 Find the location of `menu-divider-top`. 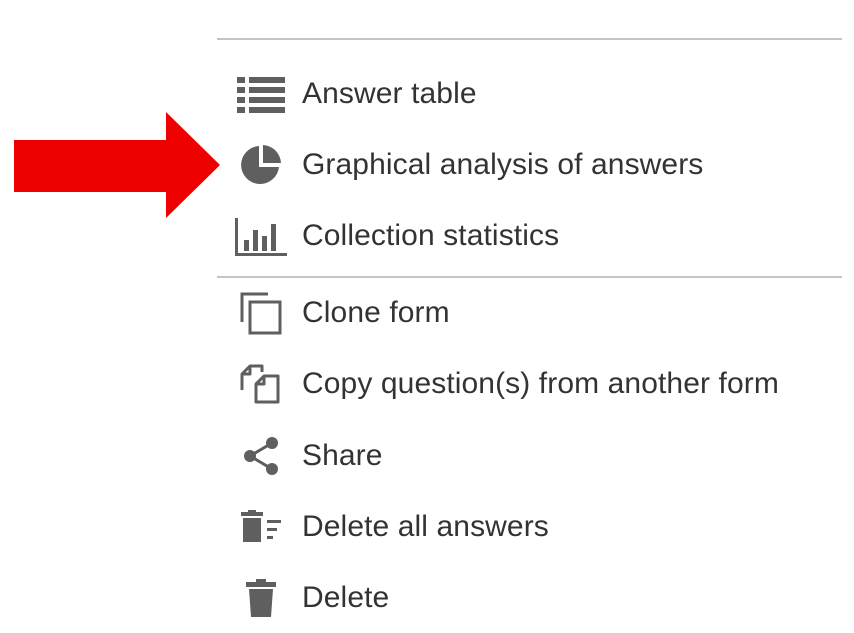

menu-divider-top is located at coordinates (529, 39).